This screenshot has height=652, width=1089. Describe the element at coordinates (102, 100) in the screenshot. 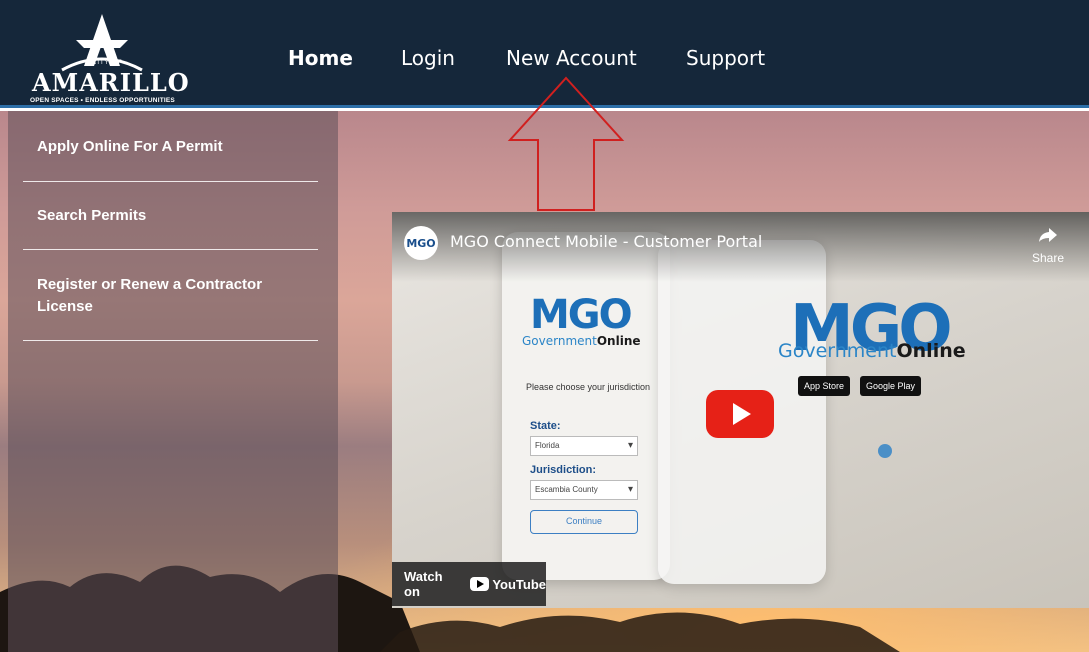

I see `logo-tagline: OPEN SPACES • ENDLESS OPPORTUNITIES` at that location.